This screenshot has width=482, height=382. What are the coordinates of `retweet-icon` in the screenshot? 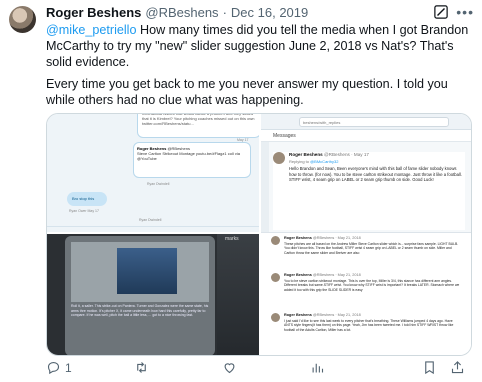 It's located at (141, 367).